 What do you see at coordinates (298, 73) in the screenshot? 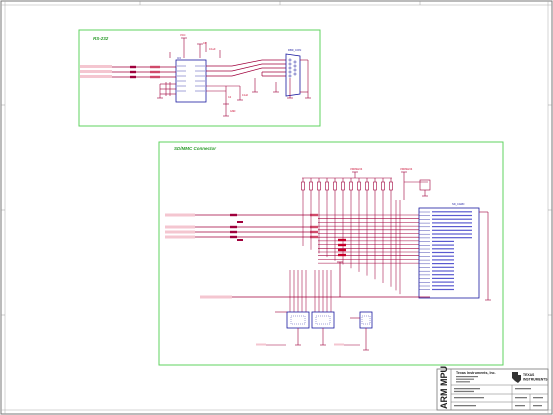
I see `db9-connector: DB9_CON` at bounding box center [298, 73].